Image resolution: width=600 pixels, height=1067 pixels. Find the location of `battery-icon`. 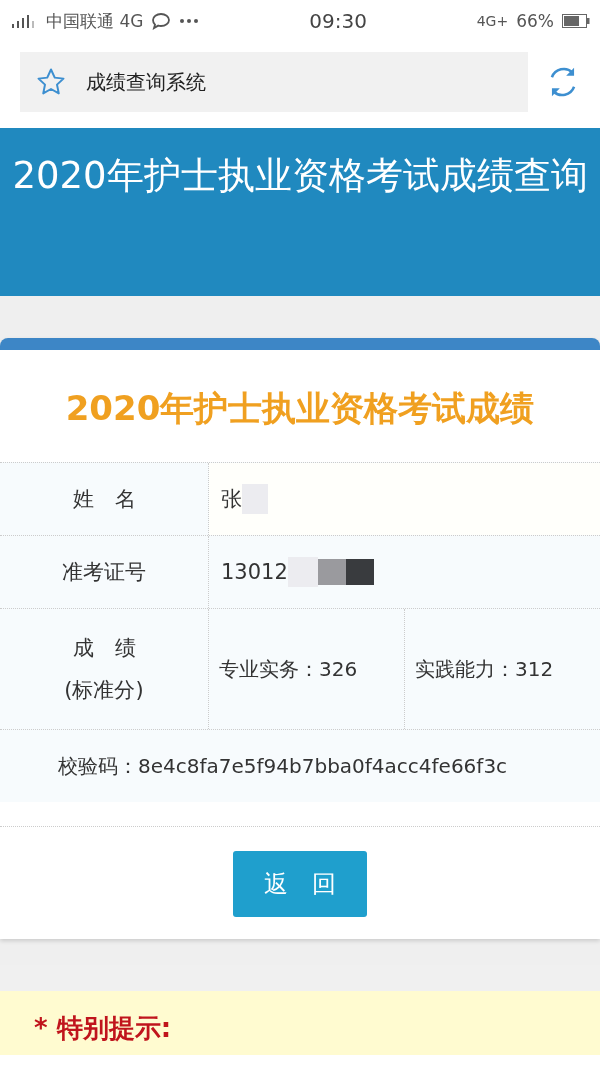

battery-icon is located at coordinates (576, 21).